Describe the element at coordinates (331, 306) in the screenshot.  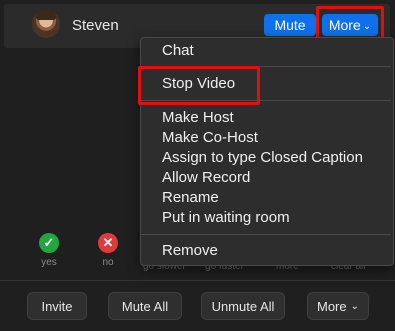
I see `footer-more-label: More` at that location.